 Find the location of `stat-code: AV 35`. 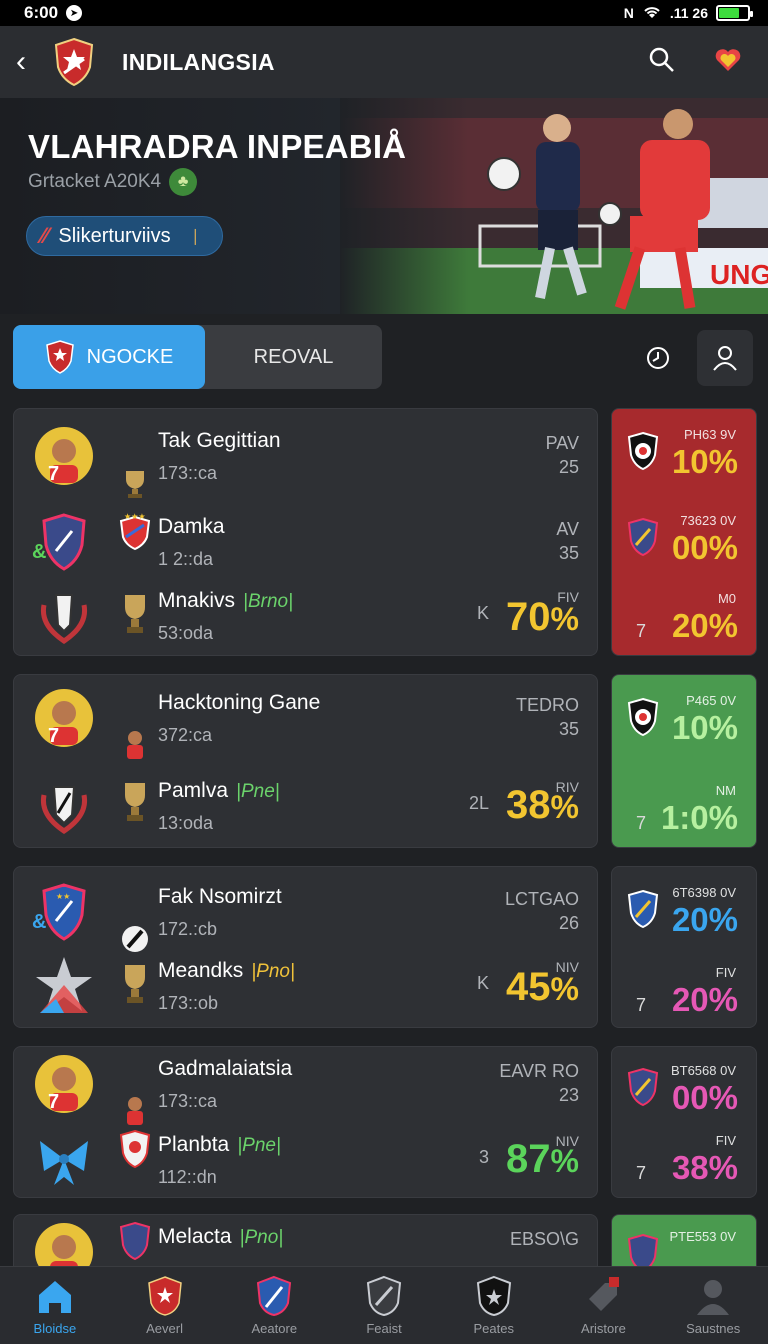

stat-code: AV 35 is located at coordinates (567, 541).